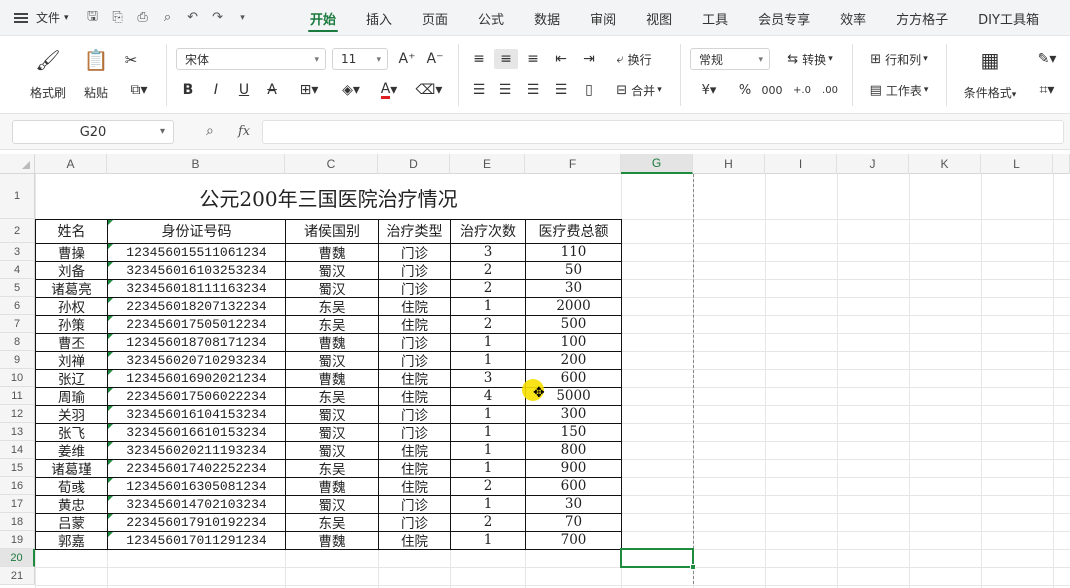 This screenshot has width=1070, height=588. What do you see at coordinates (196, 231) in the screenshot?
I see `table-header-cell: 身份证号码` at bounding box center [196, 231].